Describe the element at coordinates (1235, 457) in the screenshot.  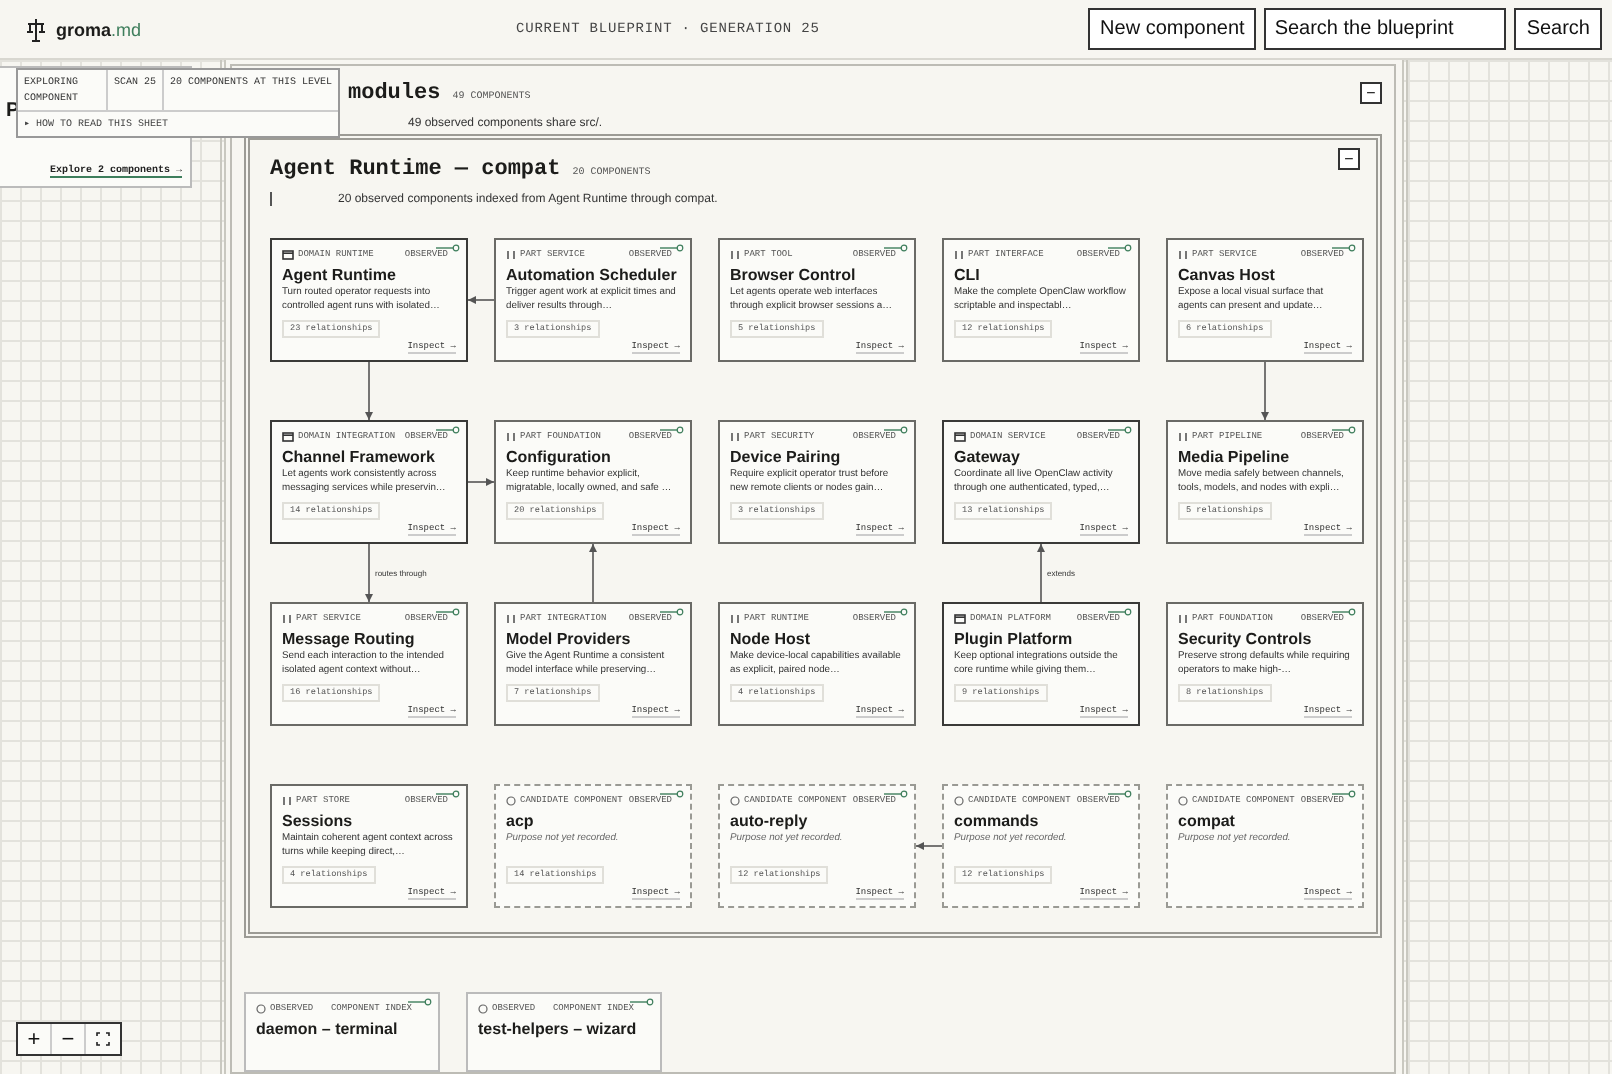
I see `card-title: Media Pipeline` at that location.